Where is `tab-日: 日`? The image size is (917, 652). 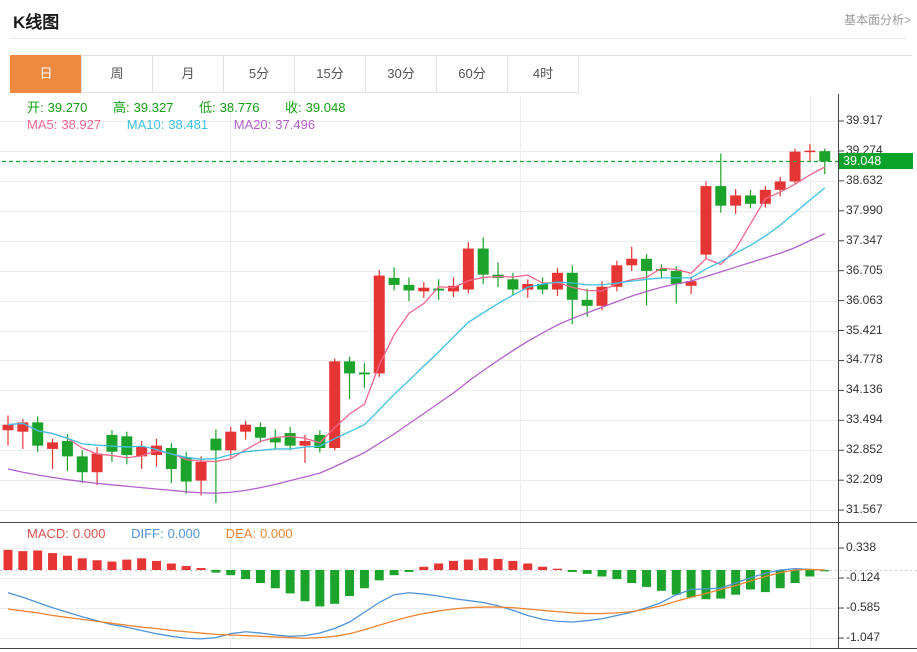
tab-日: 日 is located at coordinates (46, 74).